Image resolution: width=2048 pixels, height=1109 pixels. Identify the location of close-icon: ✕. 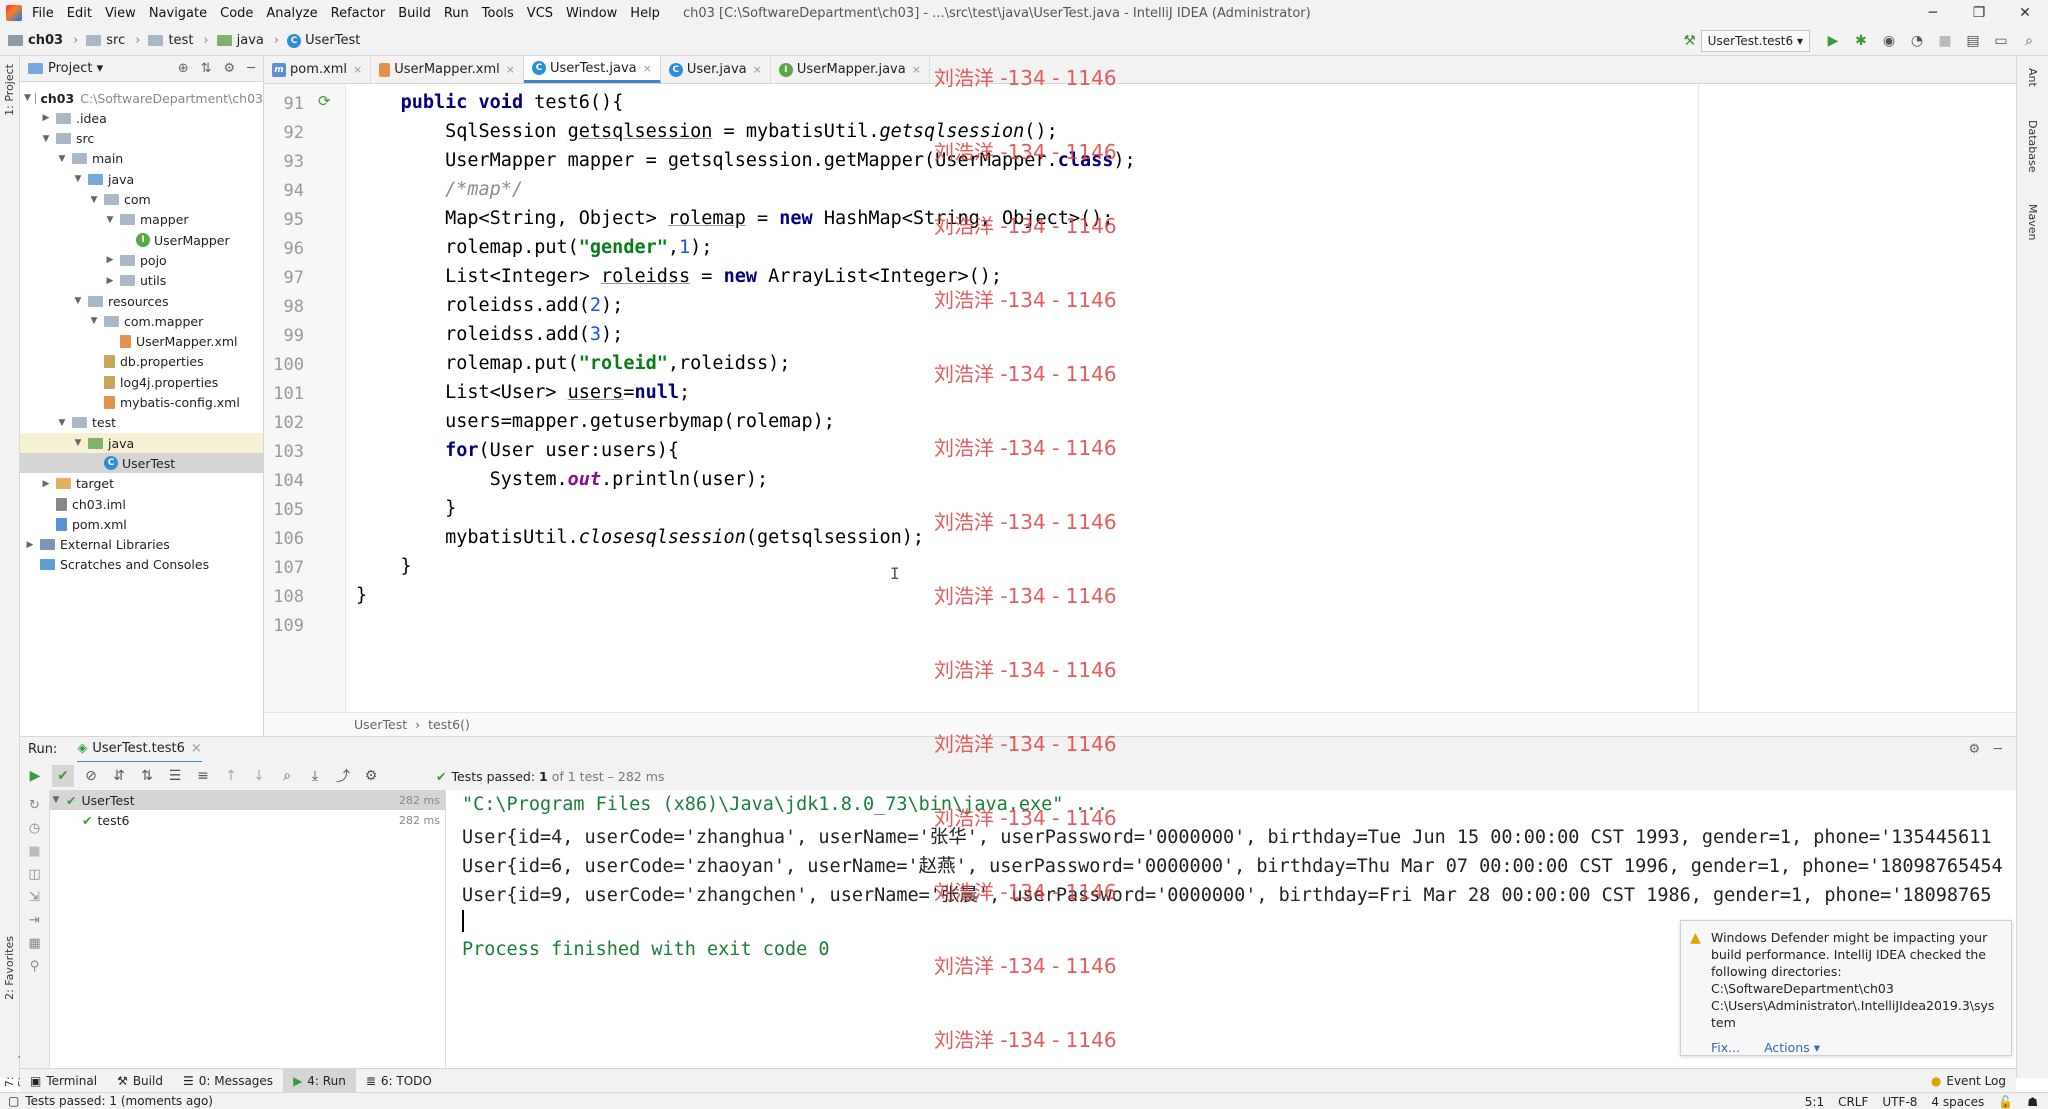
(2025, 13).